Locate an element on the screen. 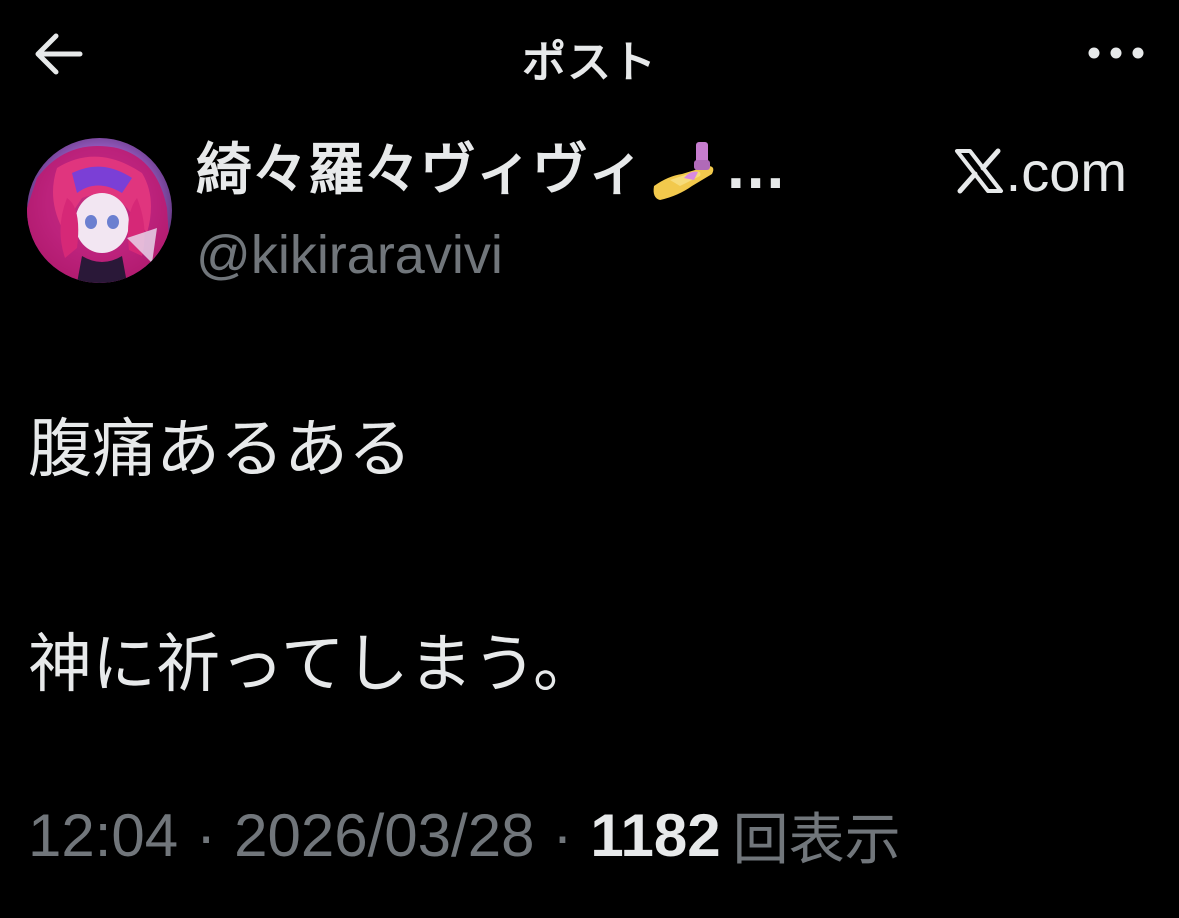 The width and height of the screenshot is (1179, 918). source-label: .com is located at coordinates (1040, 171).